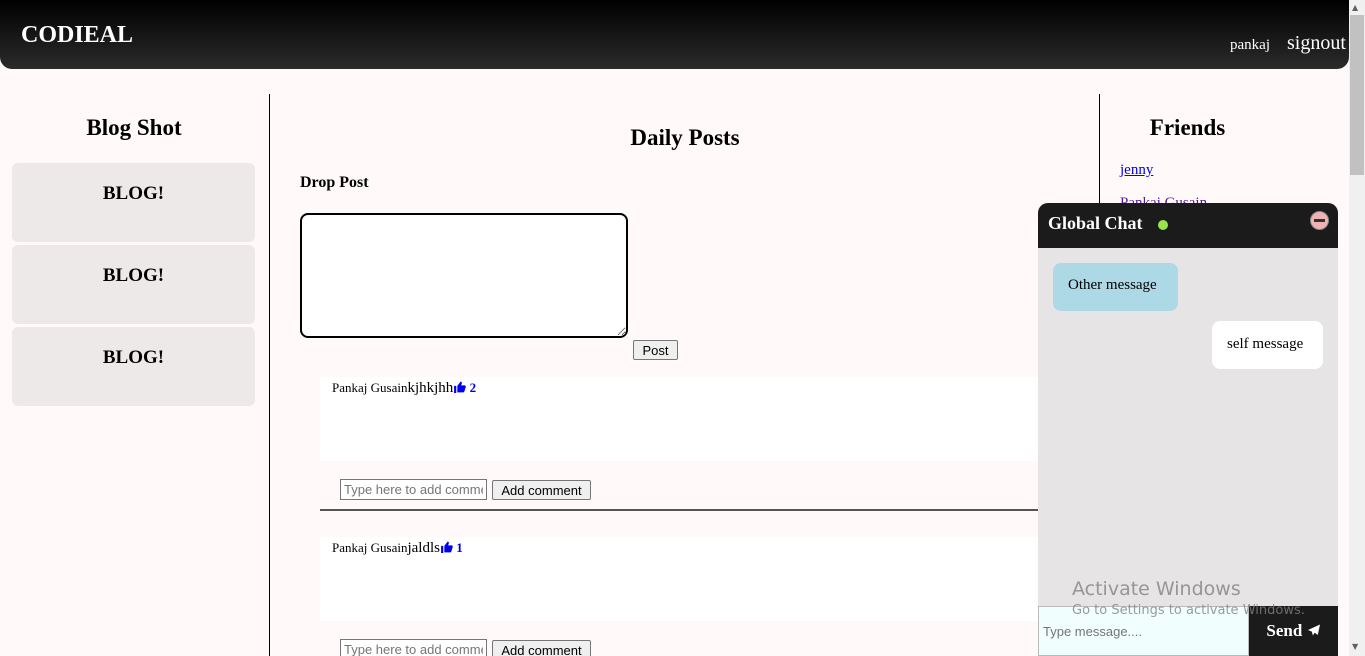  What do you see at coordinates (680, 510) in the screenshot?
I see `post-divider` at bounding box center [680, 510].